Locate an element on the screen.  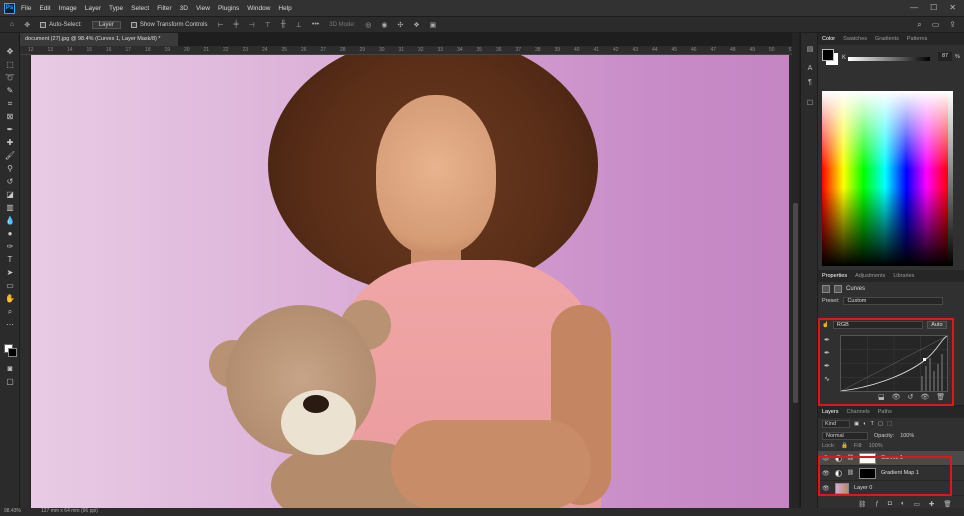
preset-dropdown: Custom is located at coordinates (893, 301).